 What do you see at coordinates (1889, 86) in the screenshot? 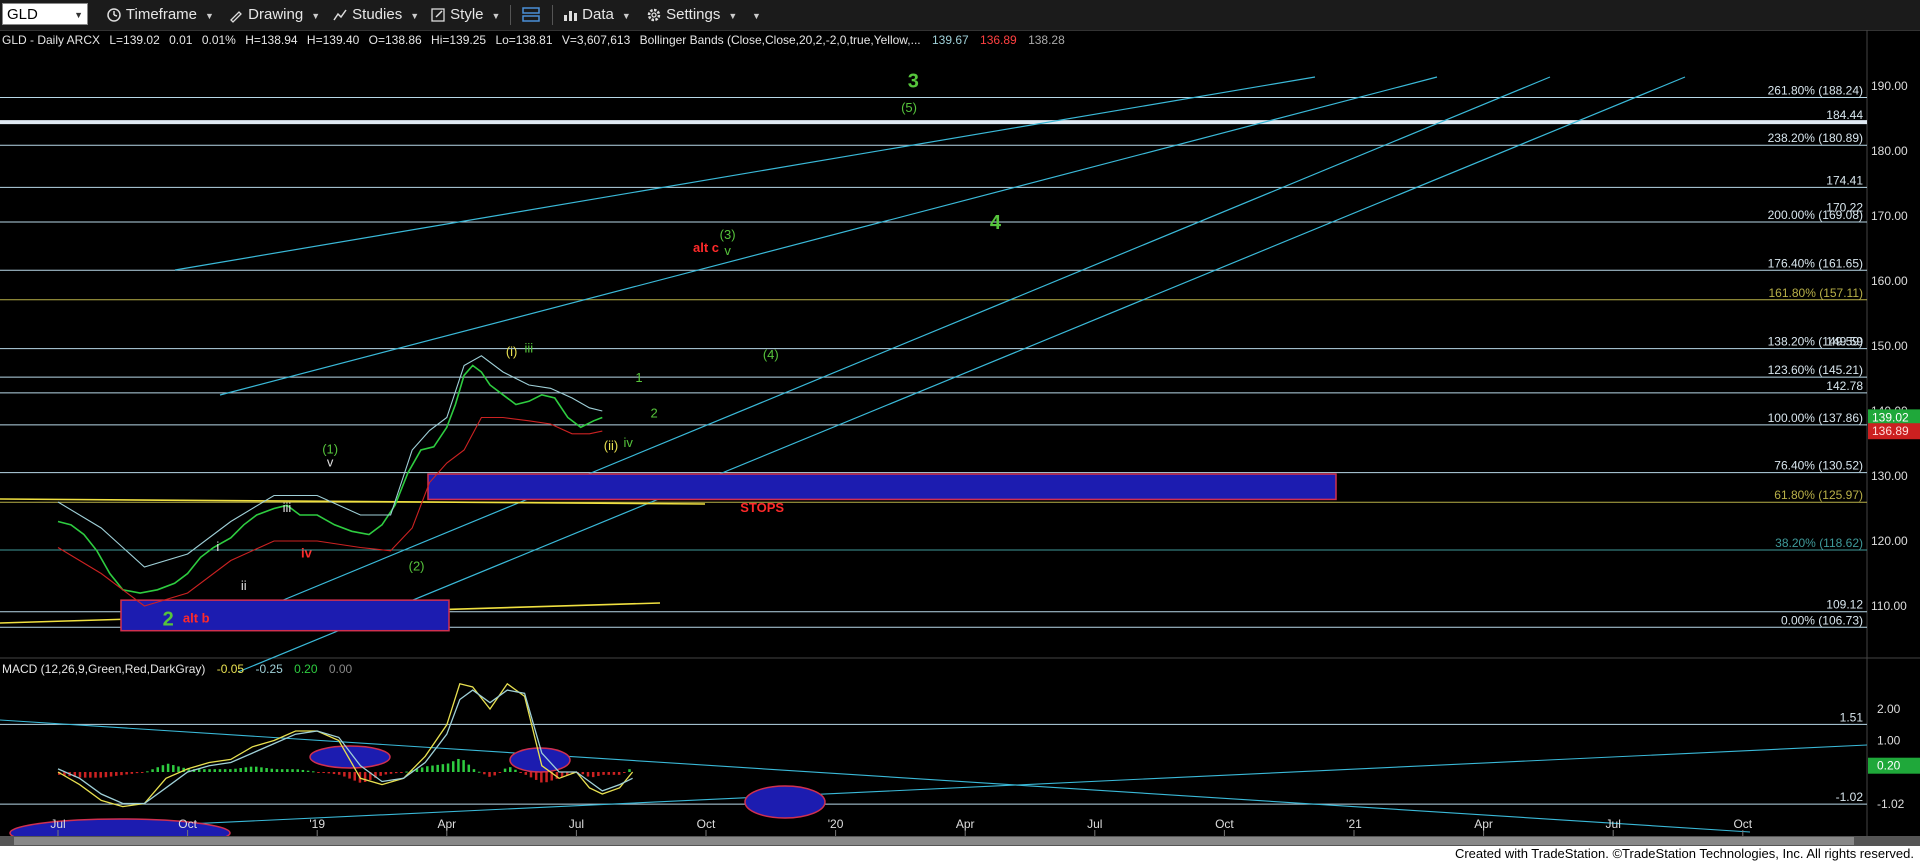
I see `price-axis-tick: 190.00` at bounding box center [1889, 86].